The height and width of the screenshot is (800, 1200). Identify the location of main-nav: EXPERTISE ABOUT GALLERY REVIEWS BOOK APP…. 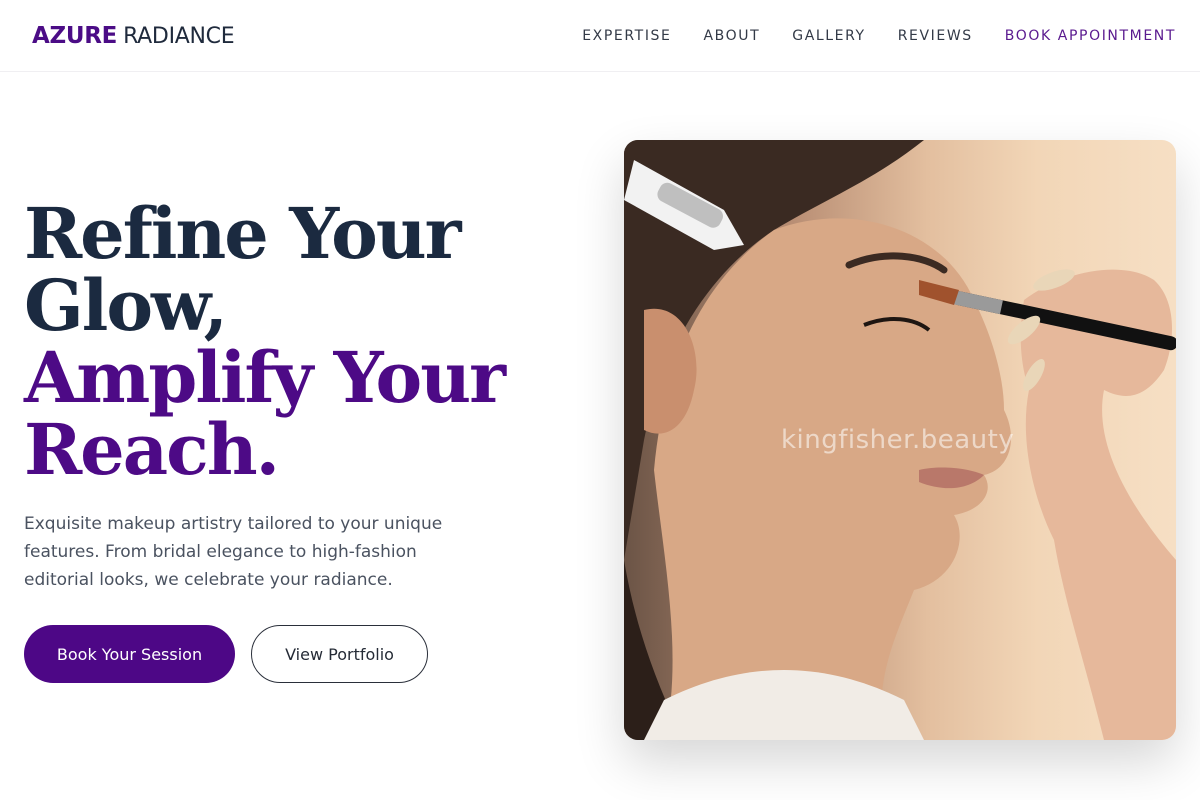
(879, 36).